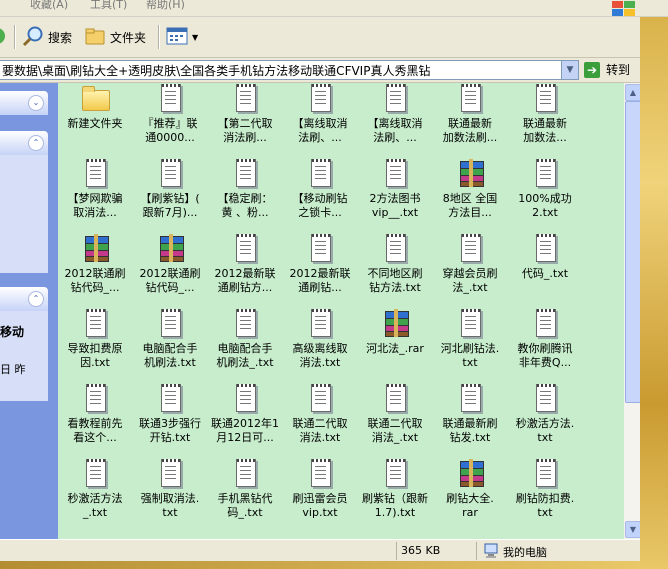 The width and height of the screenshot is (668, 569). Describe the element at coordinates (95, 107) in the screenshot. I see `file-item: 新建文件夹` at that location.